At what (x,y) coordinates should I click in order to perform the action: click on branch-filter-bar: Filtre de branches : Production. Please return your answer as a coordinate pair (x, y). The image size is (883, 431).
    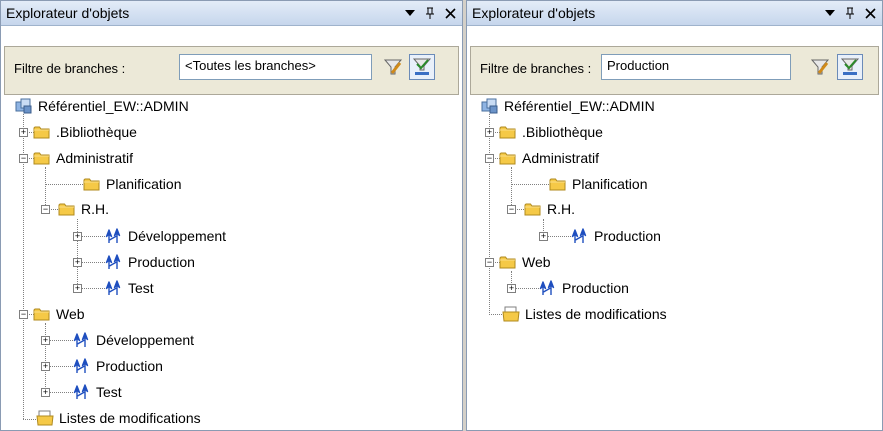
    Looking at the image, I should click on (674, 70).